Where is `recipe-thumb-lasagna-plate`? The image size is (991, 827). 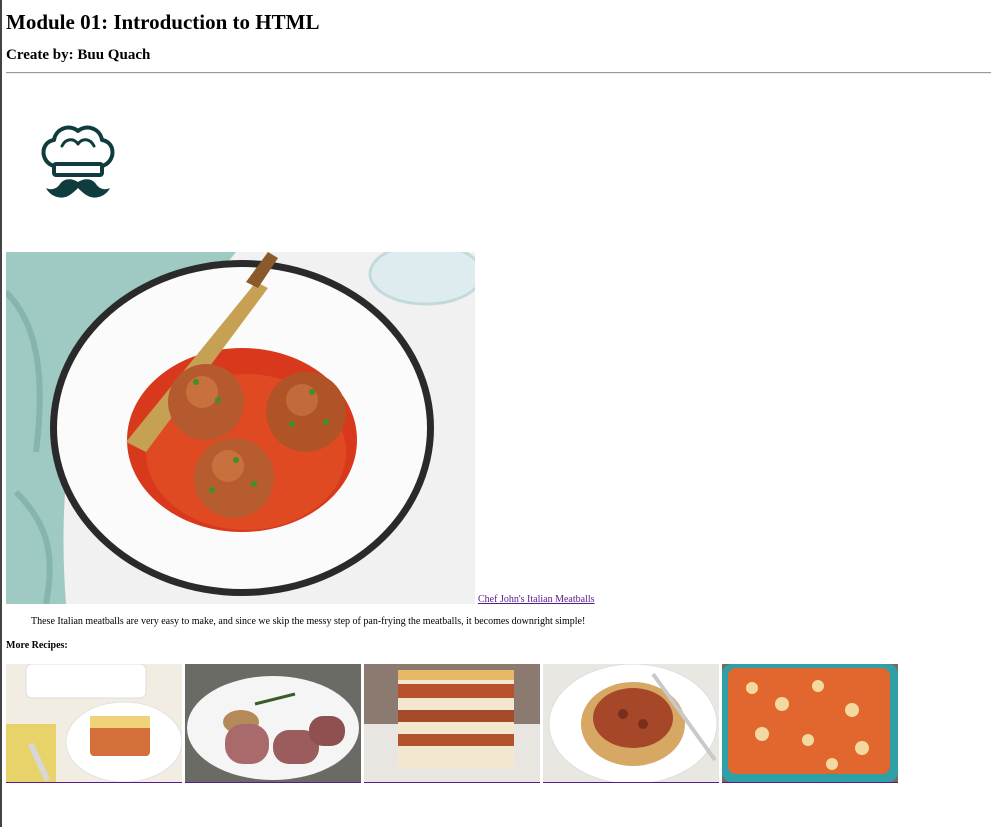
recipe-thumb-lasagna-plate is located at coordinates (94, 723).